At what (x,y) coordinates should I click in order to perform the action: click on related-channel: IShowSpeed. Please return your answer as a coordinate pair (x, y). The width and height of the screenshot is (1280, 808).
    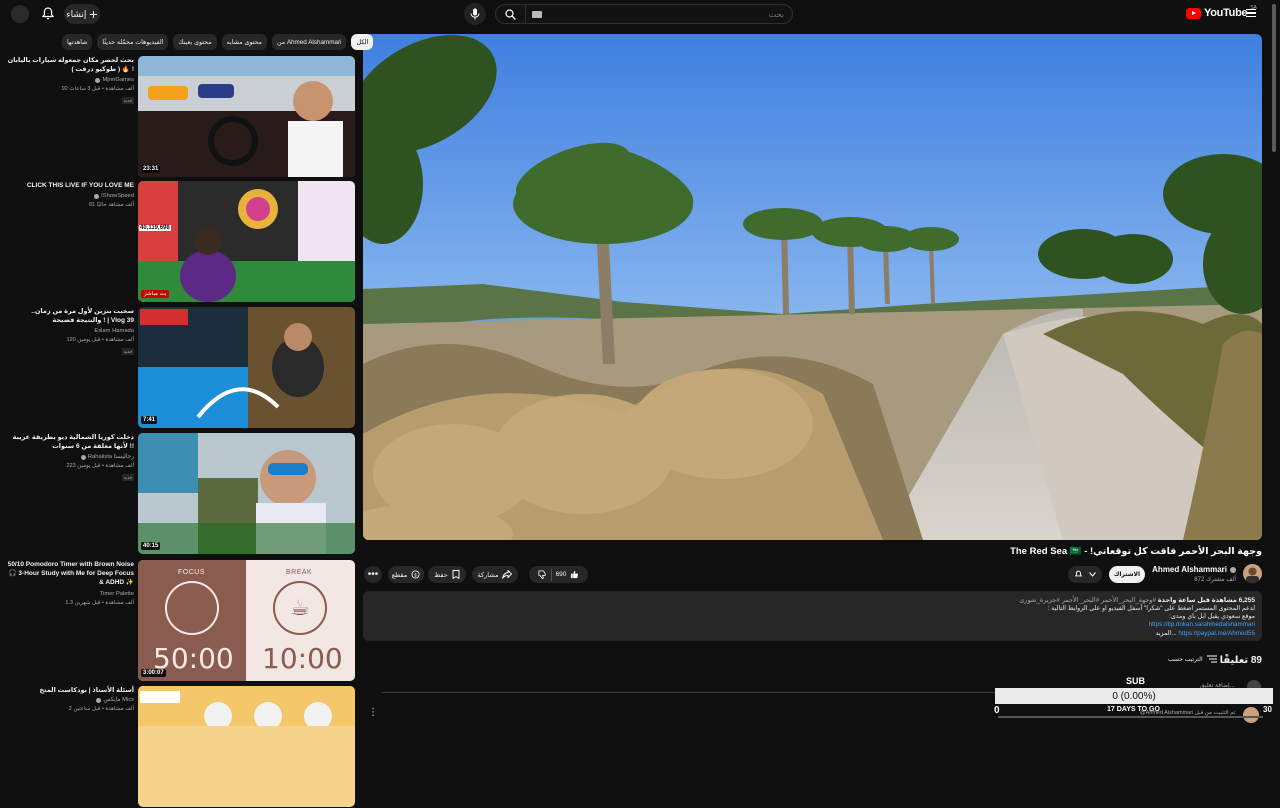
    Looking at the image, I should click on (114, 196).